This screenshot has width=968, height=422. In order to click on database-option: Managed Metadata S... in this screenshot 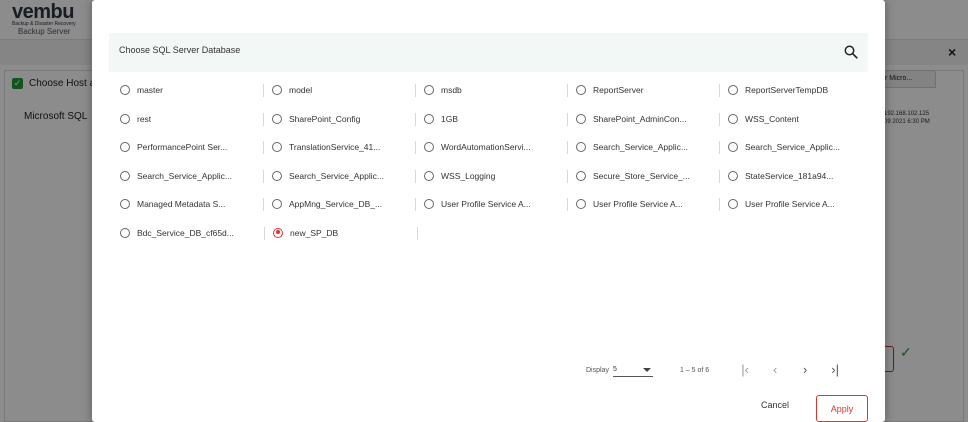, I will do `click(188, 204)`.